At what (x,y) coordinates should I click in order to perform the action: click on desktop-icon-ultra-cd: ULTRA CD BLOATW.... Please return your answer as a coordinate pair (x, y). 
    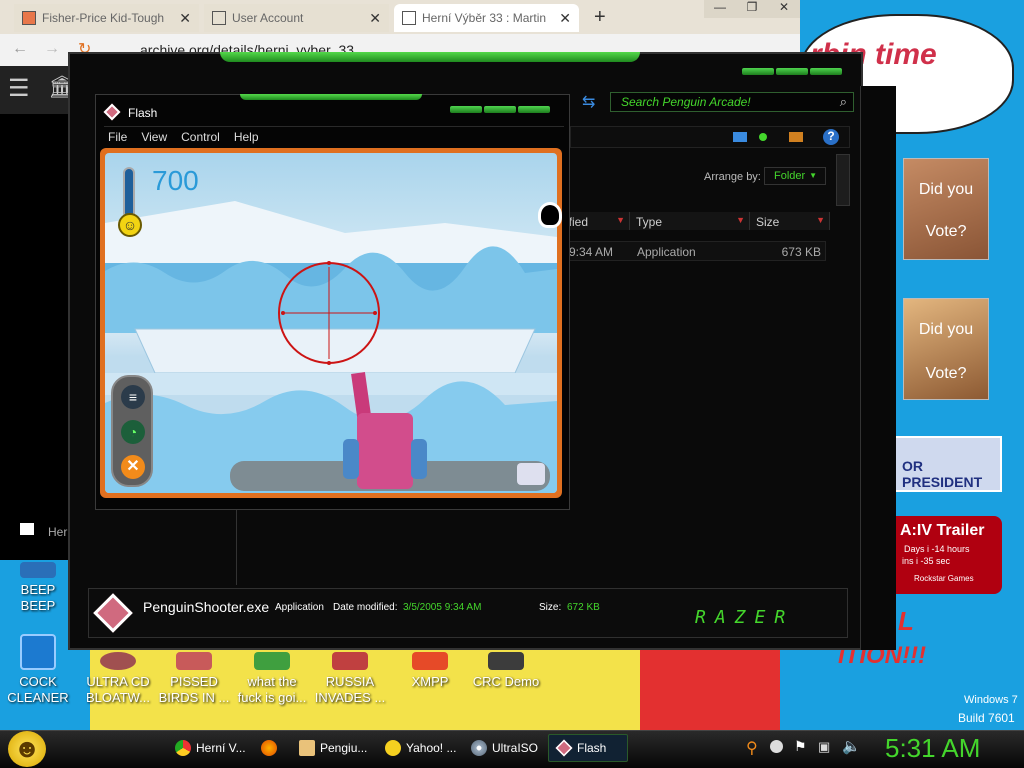
    Looking at the image, I should click on (118, 679).